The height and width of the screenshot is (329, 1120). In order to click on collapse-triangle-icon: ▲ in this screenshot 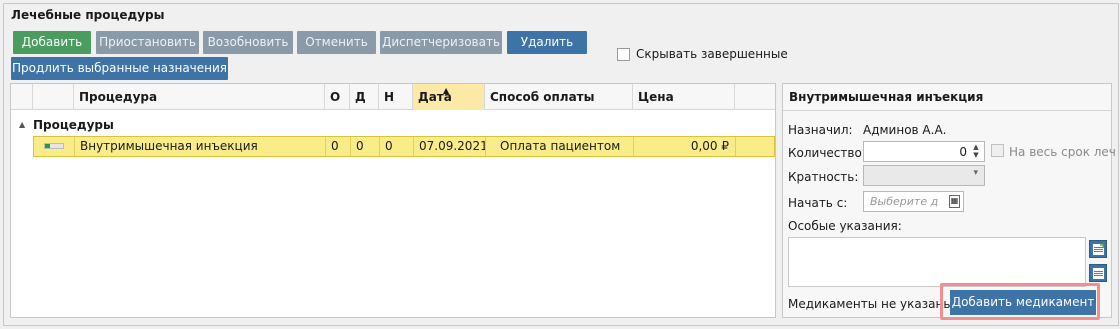, I will do `click(22, 125)`.